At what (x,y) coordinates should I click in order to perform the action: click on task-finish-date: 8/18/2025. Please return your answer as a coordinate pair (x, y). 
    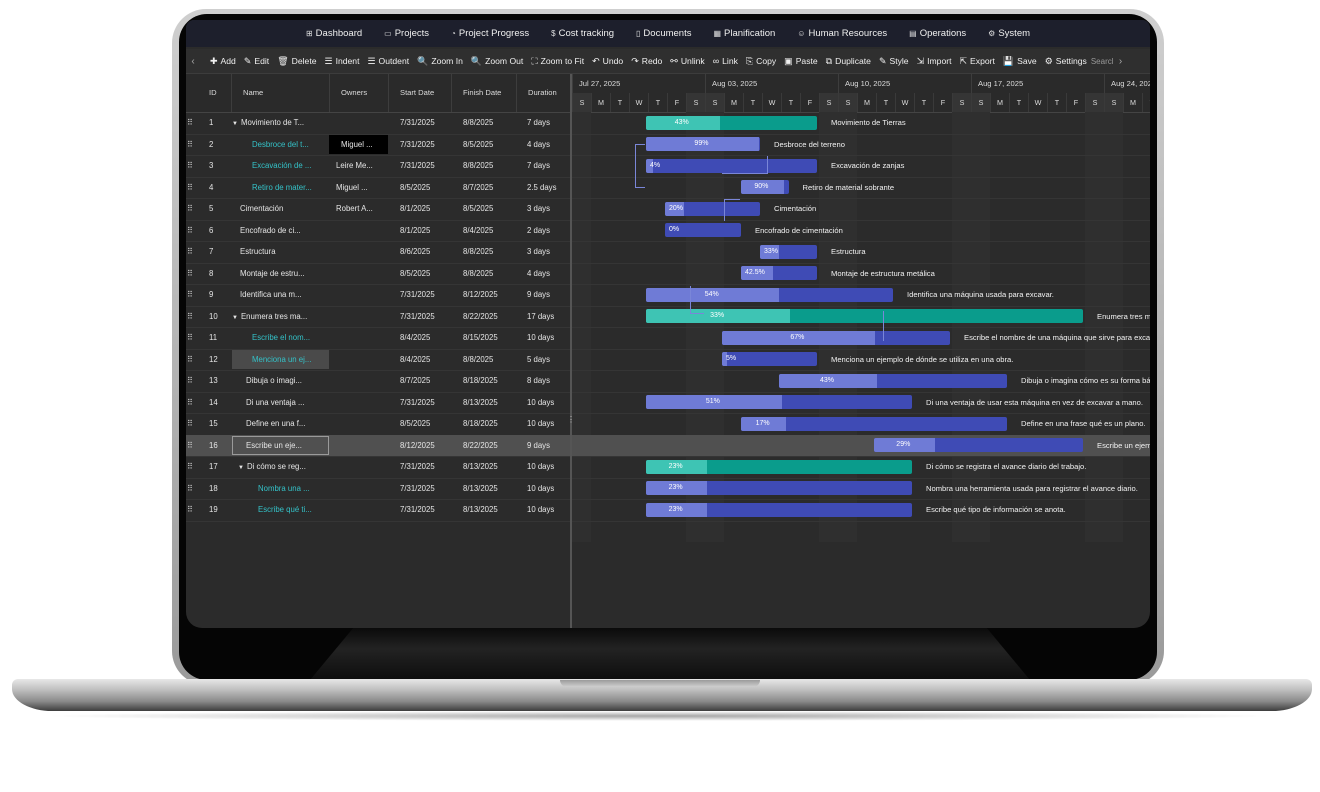
    Looking at the image, I should click on (491, 381).